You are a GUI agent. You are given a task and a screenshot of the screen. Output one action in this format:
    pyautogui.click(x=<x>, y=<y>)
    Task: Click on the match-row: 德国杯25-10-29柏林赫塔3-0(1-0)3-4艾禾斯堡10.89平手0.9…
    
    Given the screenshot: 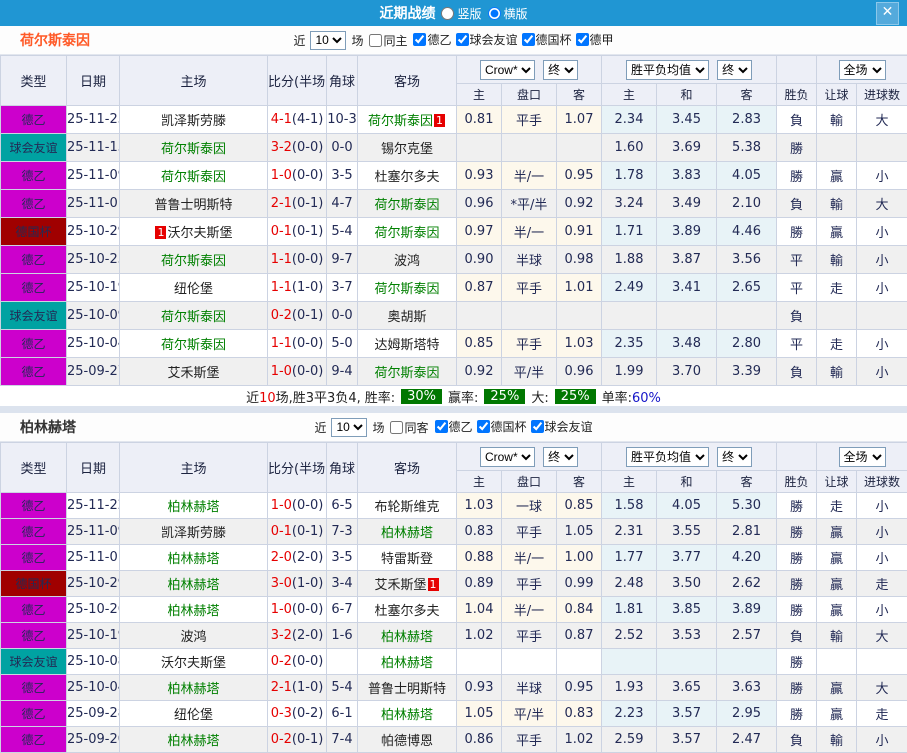 What is the action you would take?
    pyautogui.click(x=454, y=584)
    